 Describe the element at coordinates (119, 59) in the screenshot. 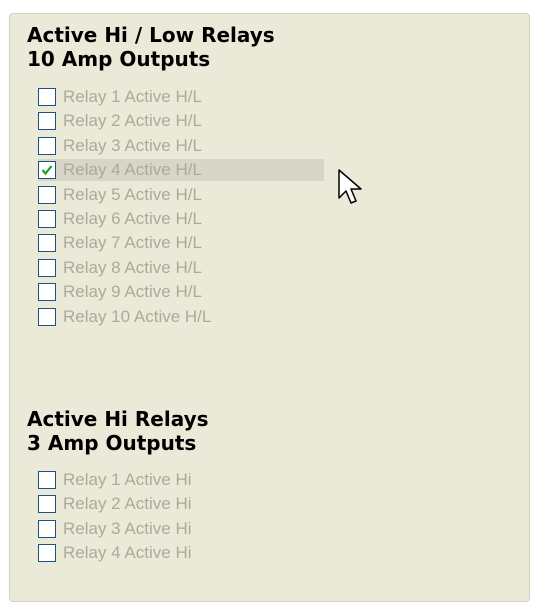

I see `group1-subtitle: 10 Amp Outputs` at that location.